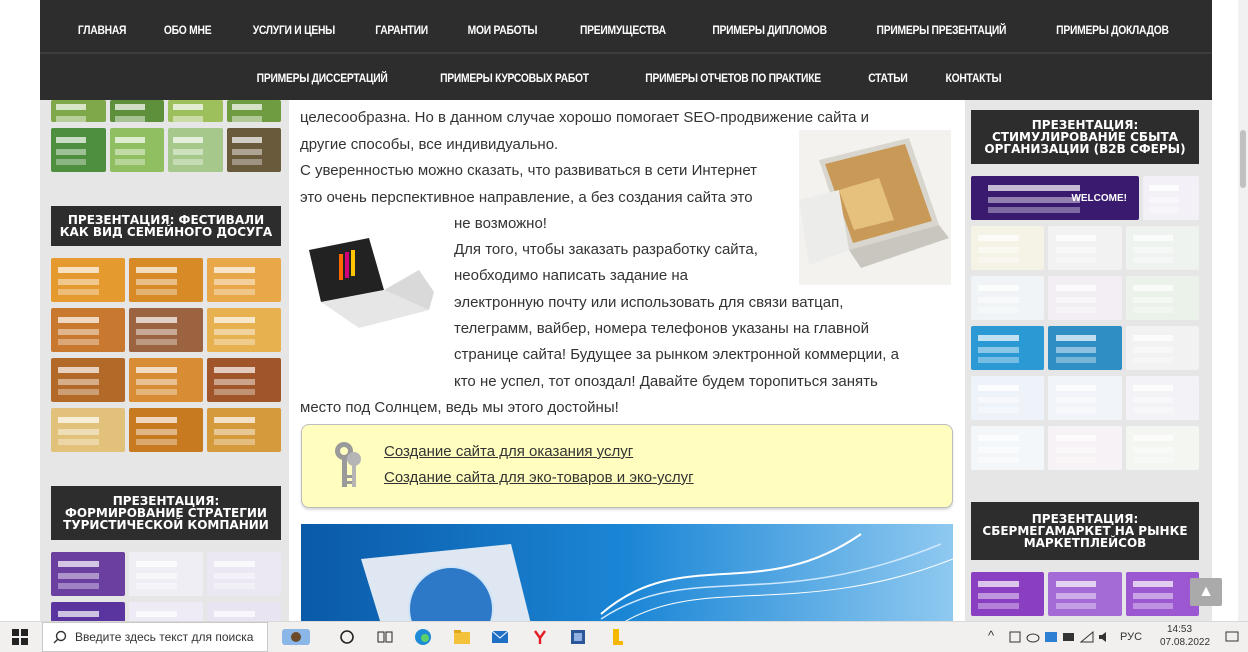 Image resolution: width=1248 pixels, height=652 pixels. I want to click on scroll-to-top-button: ▲, so click(1206, 592).